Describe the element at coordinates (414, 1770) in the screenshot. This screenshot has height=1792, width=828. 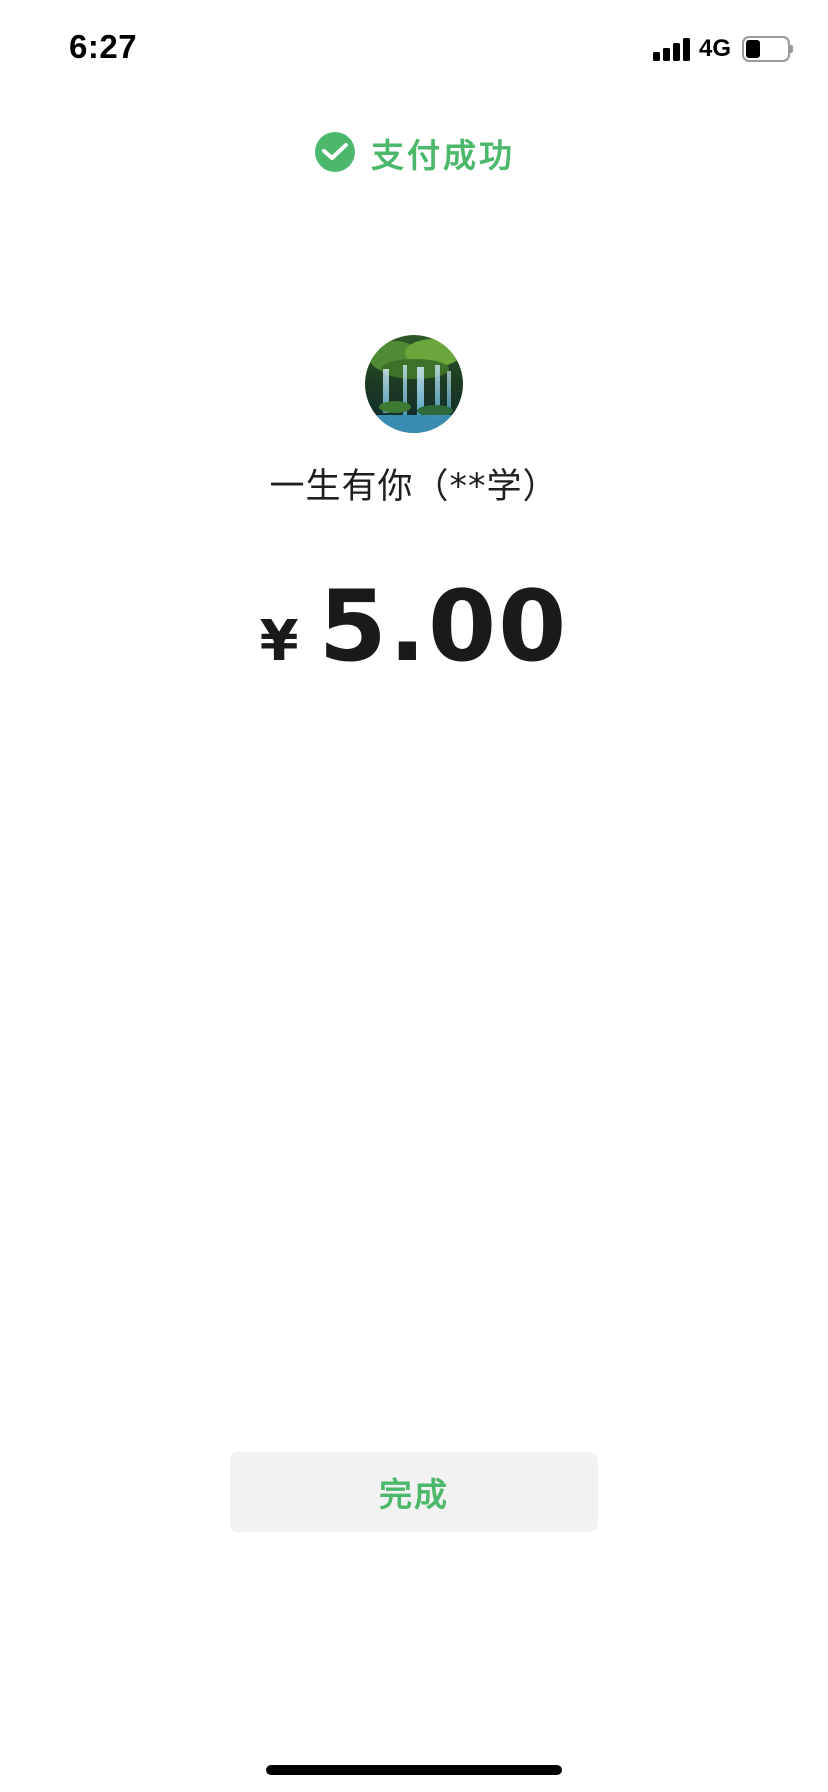
I see `home-indicator` at that location.